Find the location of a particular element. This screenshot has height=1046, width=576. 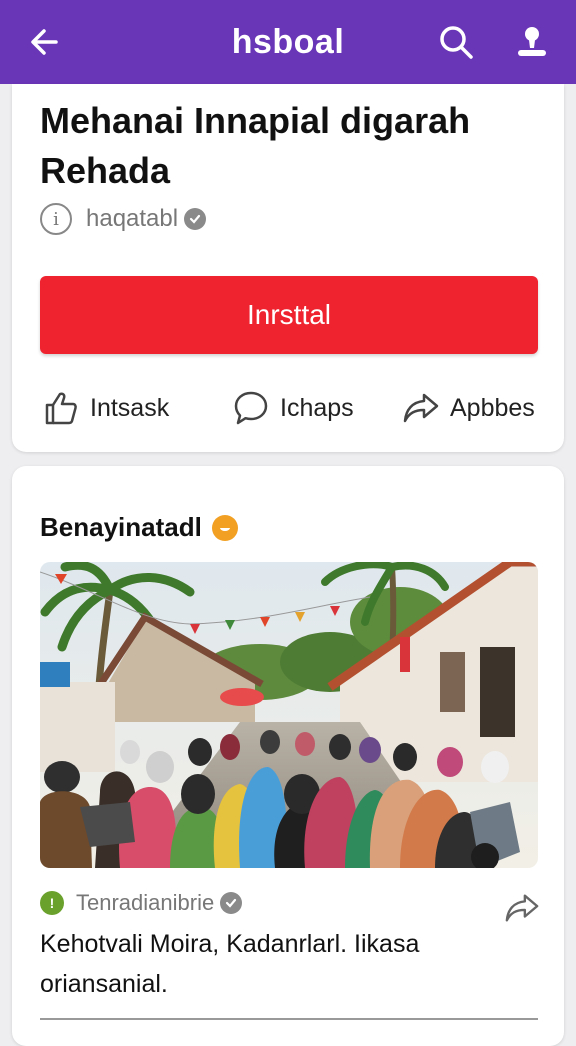

app-title: hsboal is located at coordinates (288, 41).